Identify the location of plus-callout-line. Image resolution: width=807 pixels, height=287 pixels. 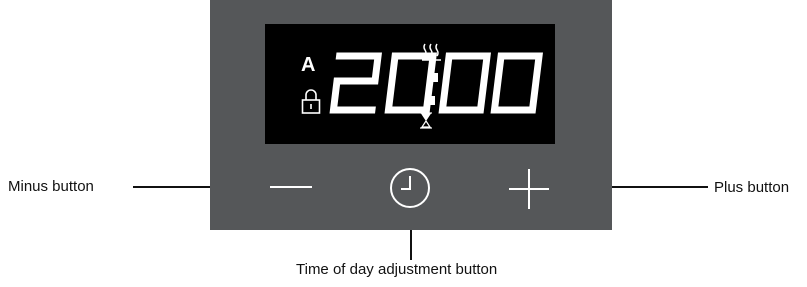
(660, 187).